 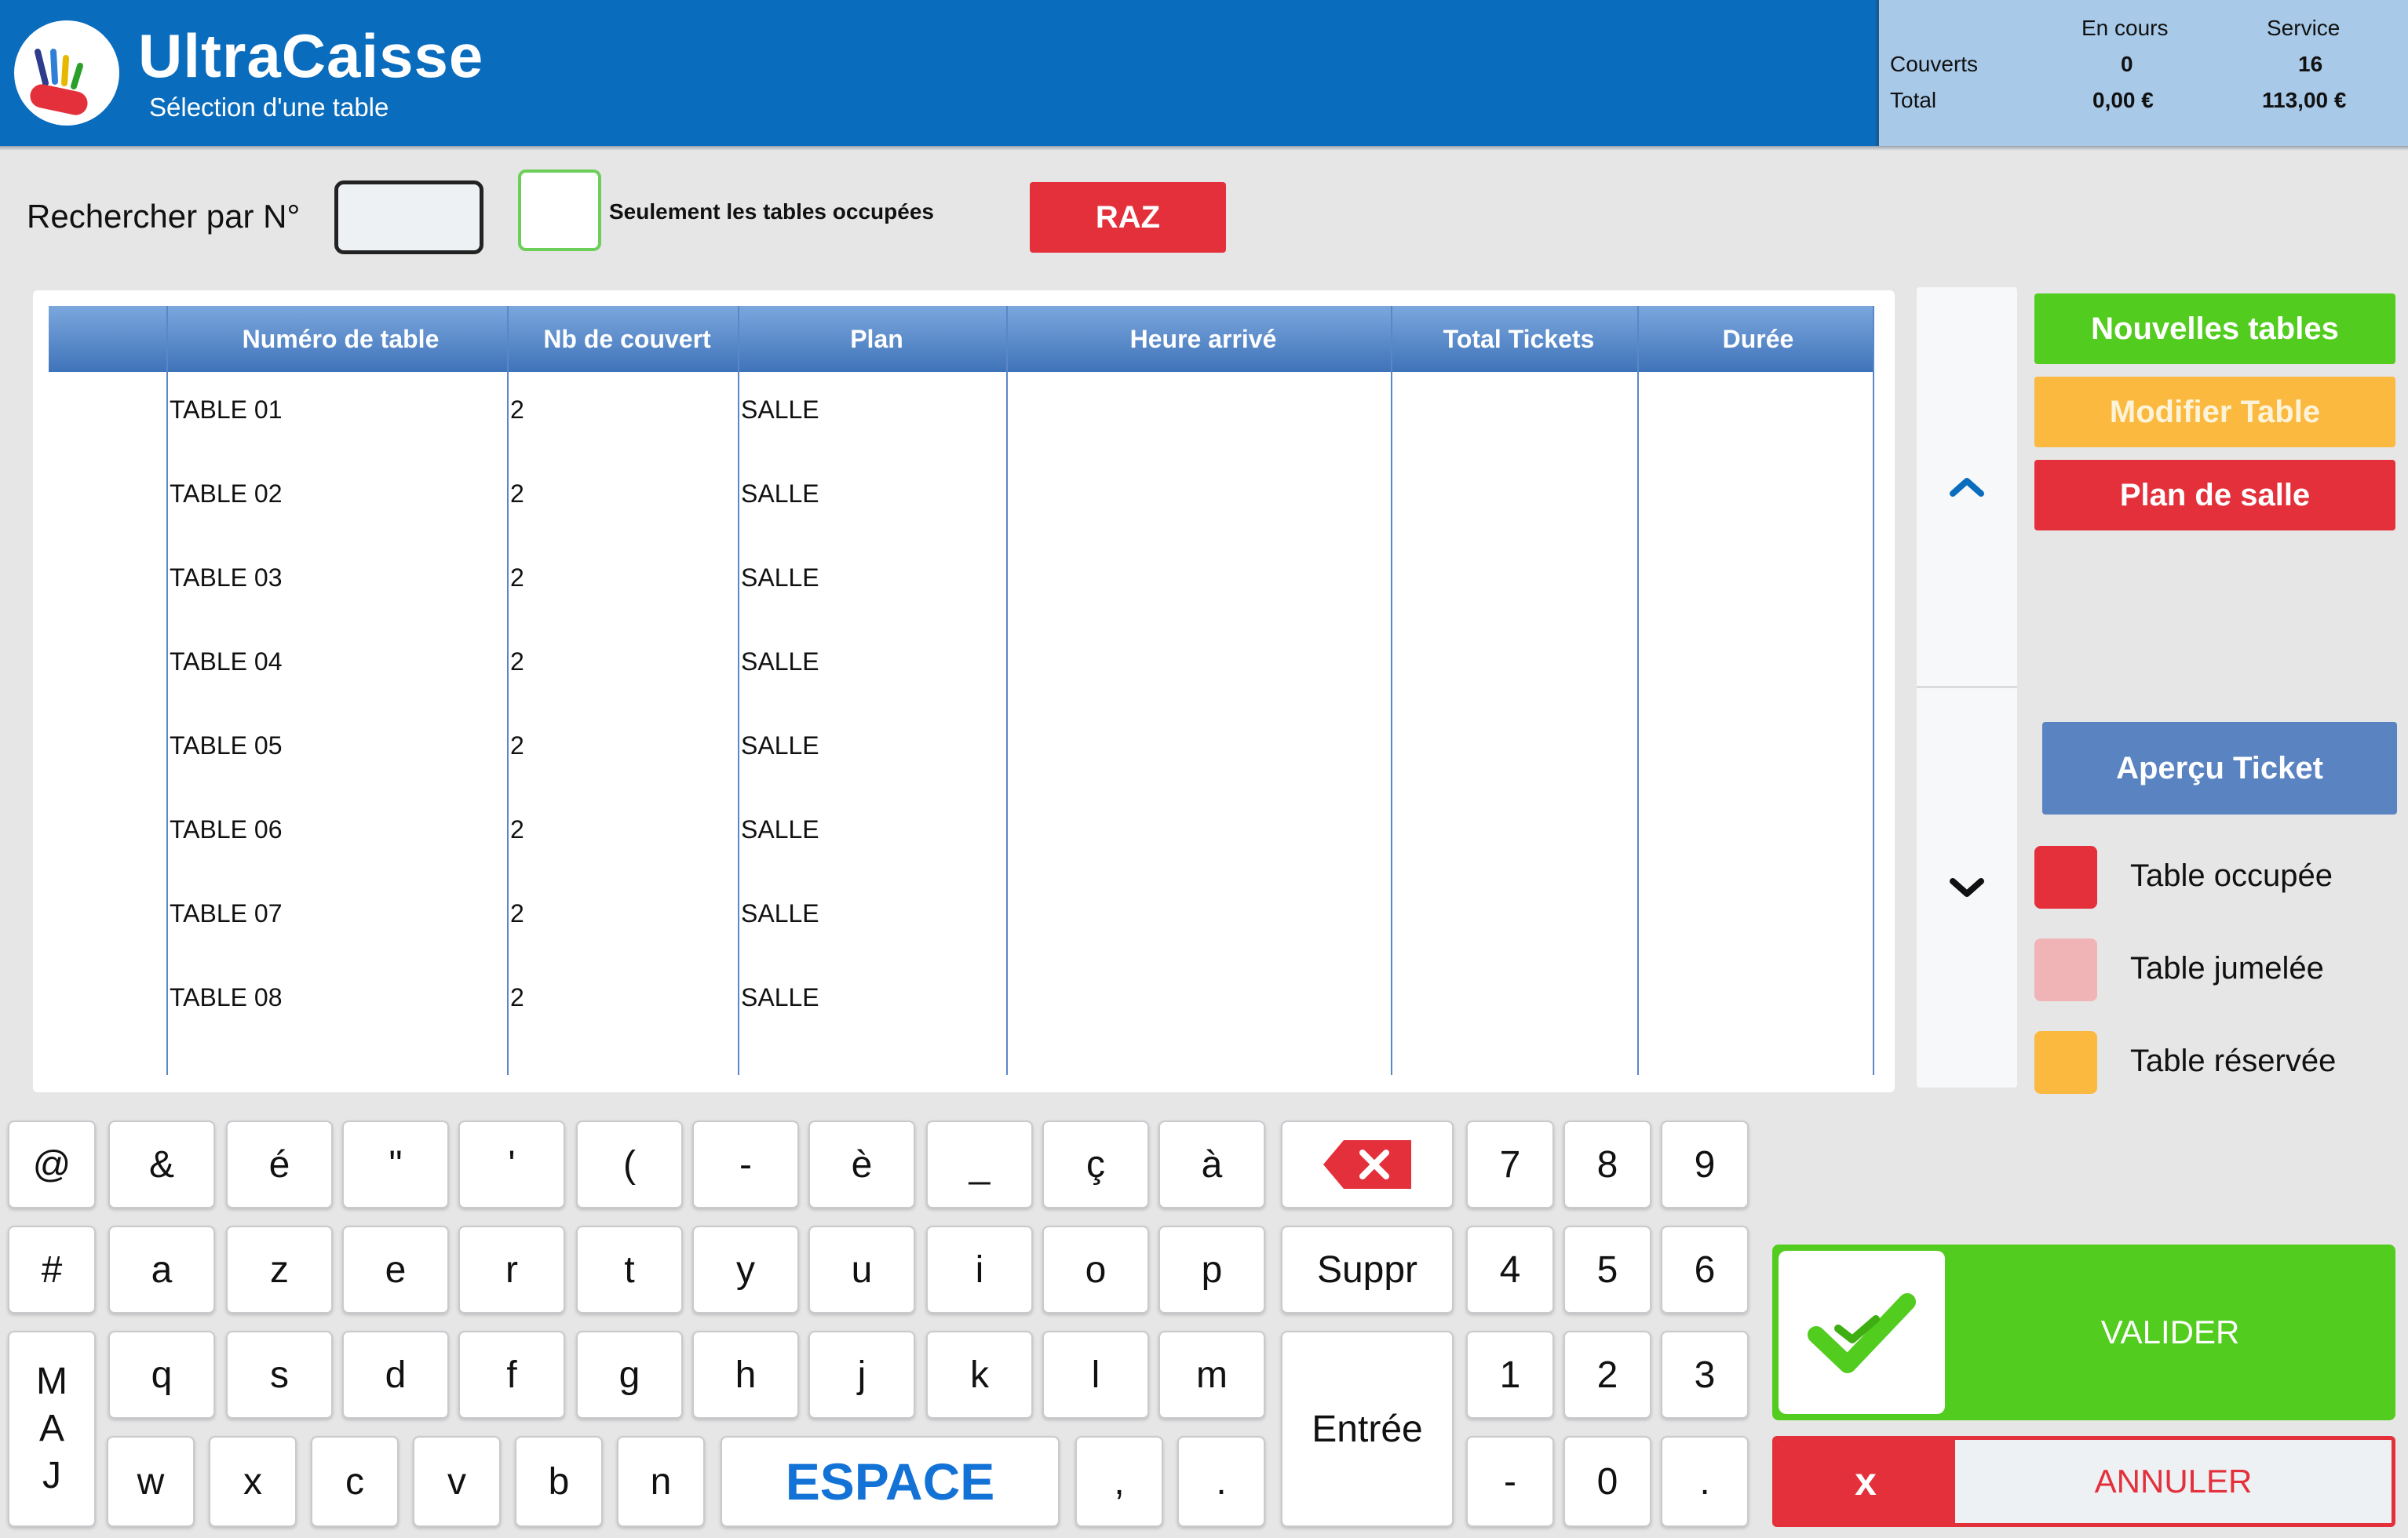 I want to click on table-row: TABLE 05 2 SALLE, so click(x=964, y=751).